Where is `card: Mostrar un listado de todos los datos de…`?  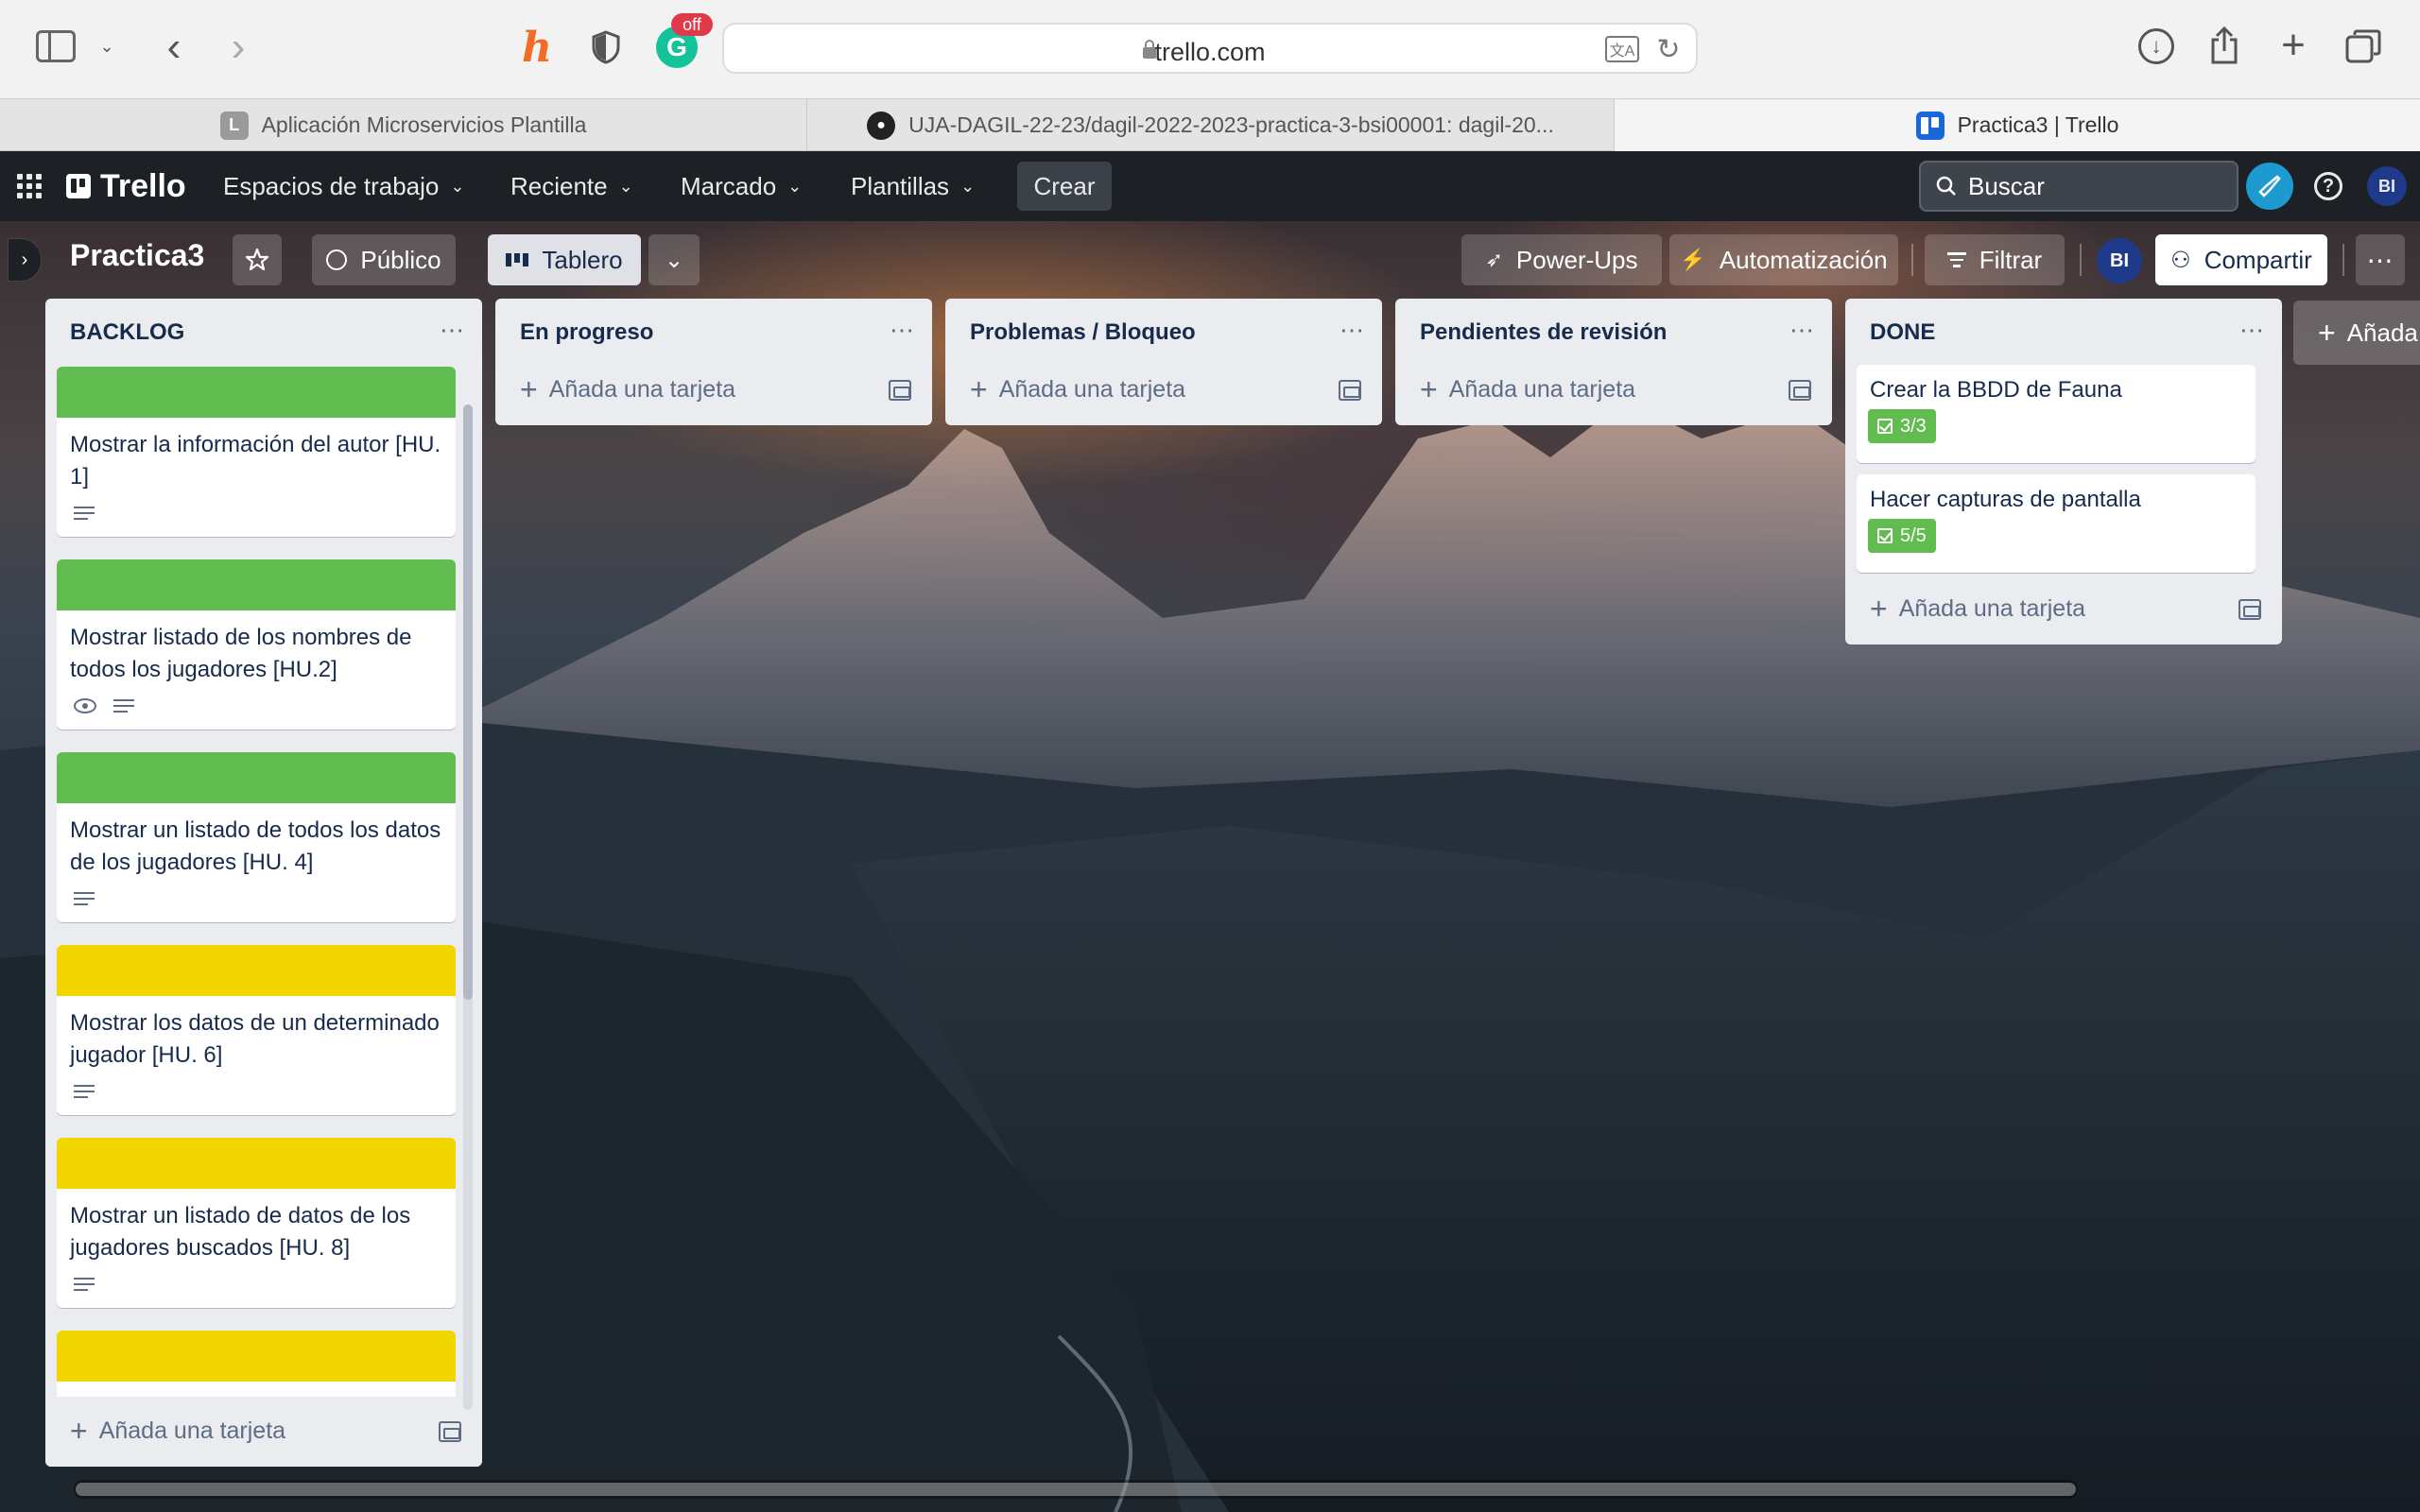
card: Mostrar un listado de todos los datos de… is located at coordinates (256, 837).